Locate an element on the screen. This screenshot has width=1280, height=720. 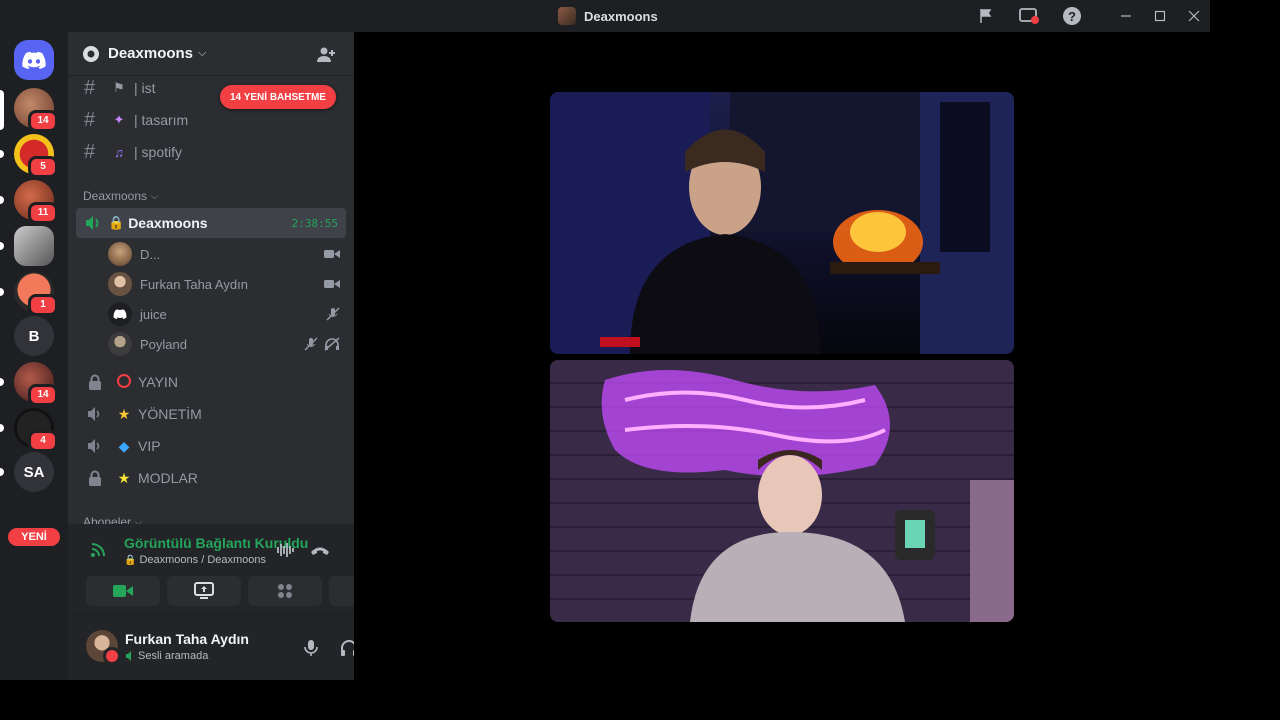
server-badge: 1 is located at coordinates (43, 305).